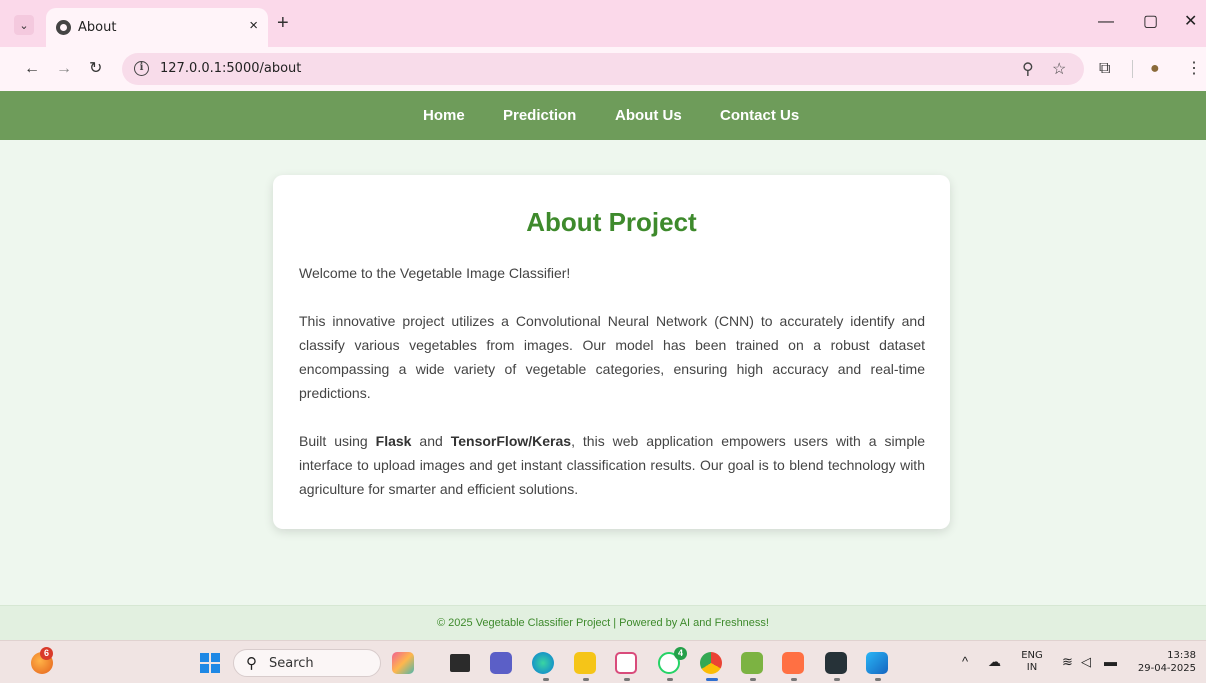 This screenshot has width=1206, height=683. What do you see at coordinates (836, 663) in the screenshot?
I see `terminal-icon` at bounding box center [836, 663].